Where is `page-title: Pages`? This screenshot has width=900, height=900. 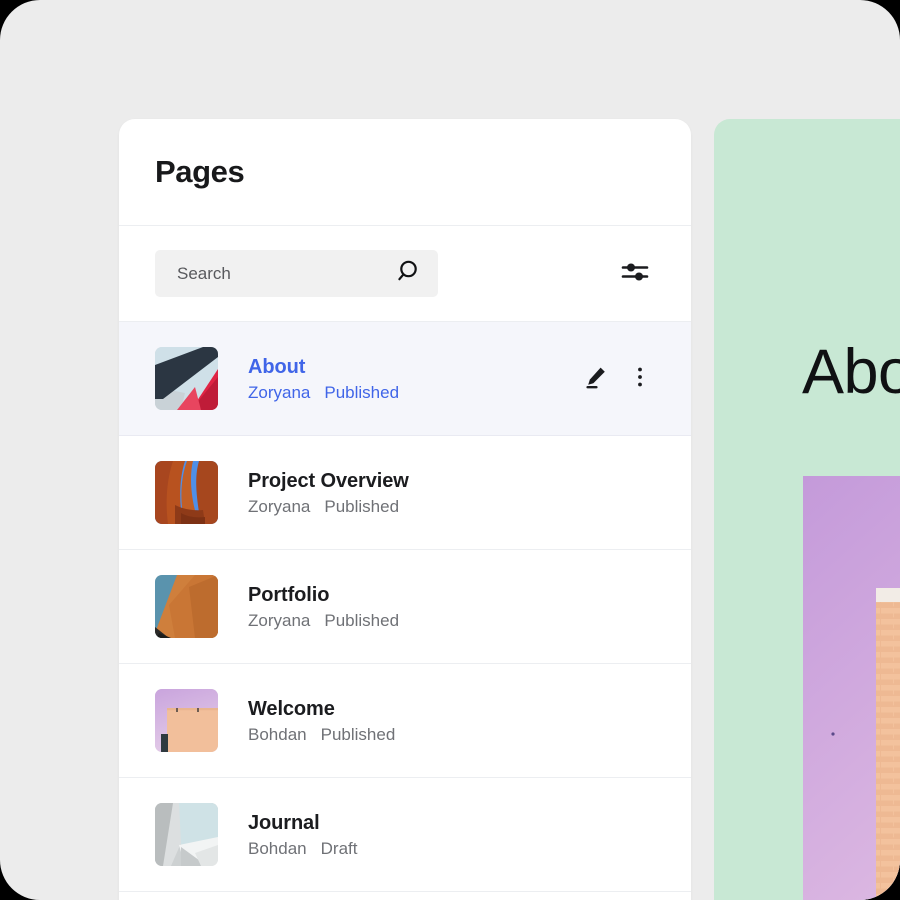 page-title: Pages is located at coordinates (200, 171).